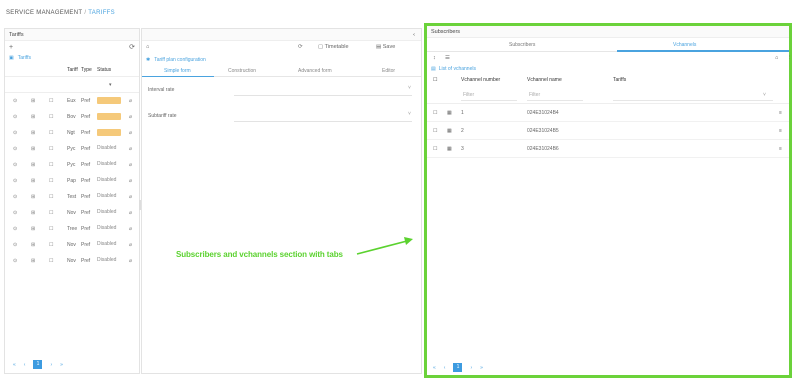 The width and height of the screenshot is (792, 378). What do you see at coordinates (72, 181) in the screenshot?
I see `table-row: ⊙ ⊞ ☐ Pap Pref Disabled ⌀` at bounding box center [72, 181].